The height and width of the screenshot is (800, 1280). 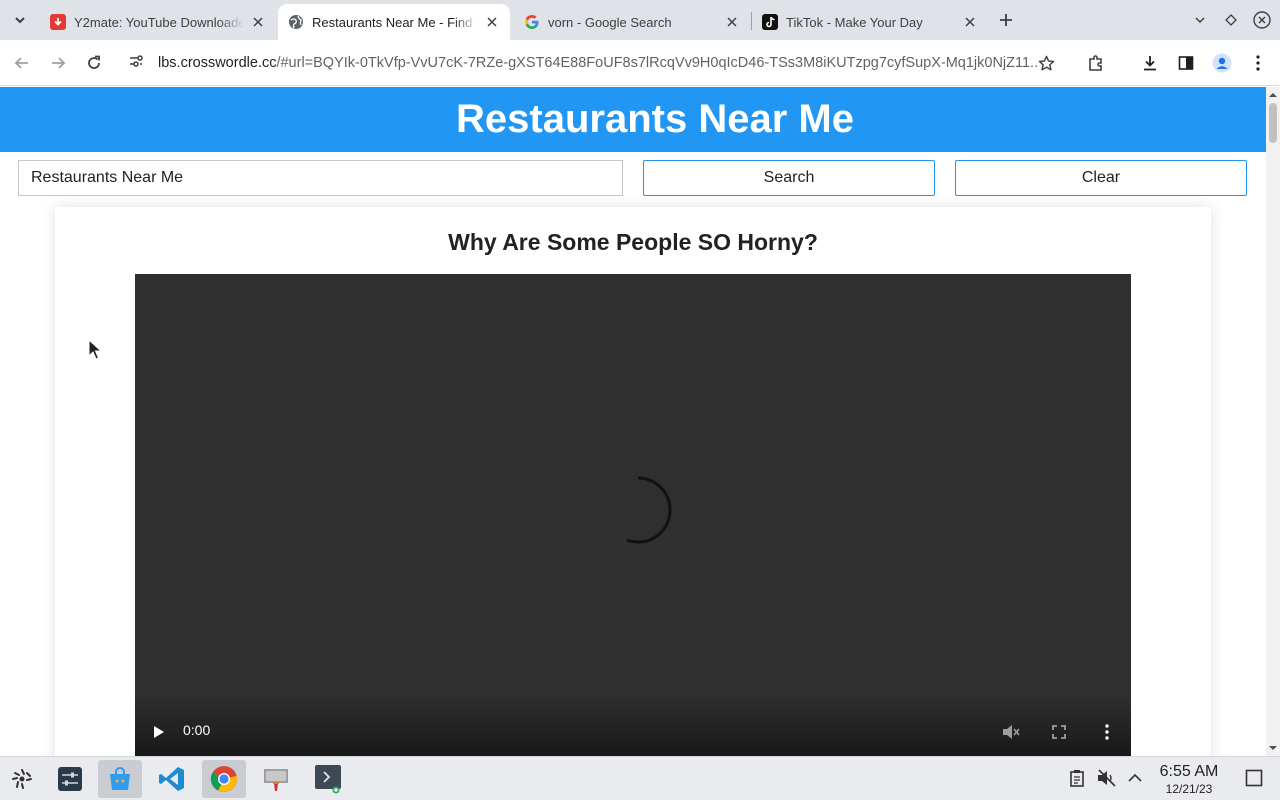 What do you see at coordinates (1273, 95) in the screenshot?
I see `scroll-up-arrow-icon` at bounding box center [1273, 95].